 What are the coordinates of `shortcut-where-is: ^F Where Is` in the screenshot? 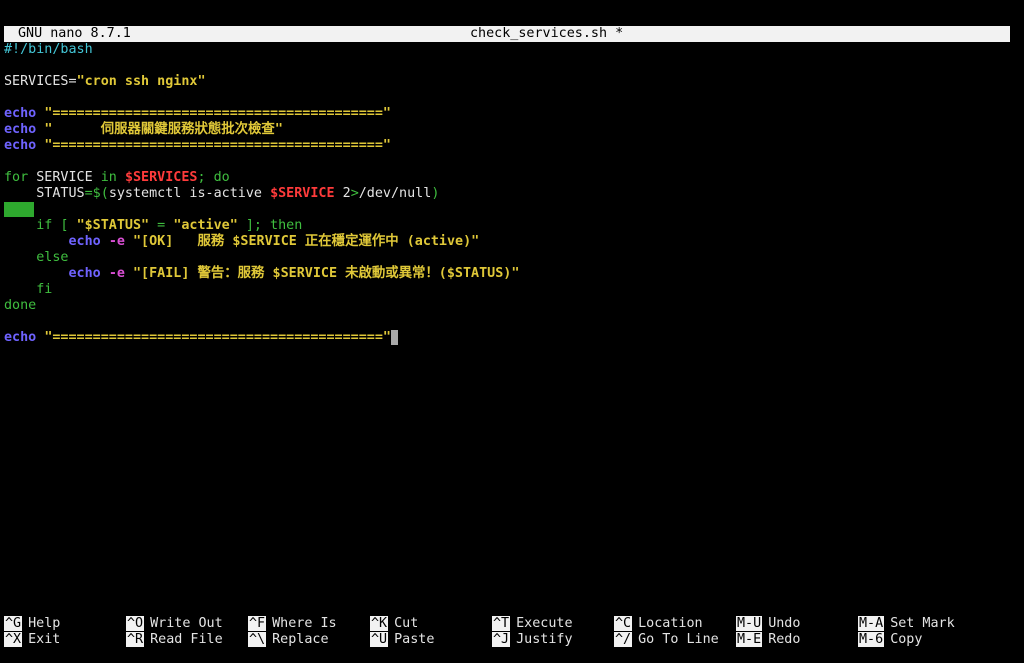 It's located at (292, 624).